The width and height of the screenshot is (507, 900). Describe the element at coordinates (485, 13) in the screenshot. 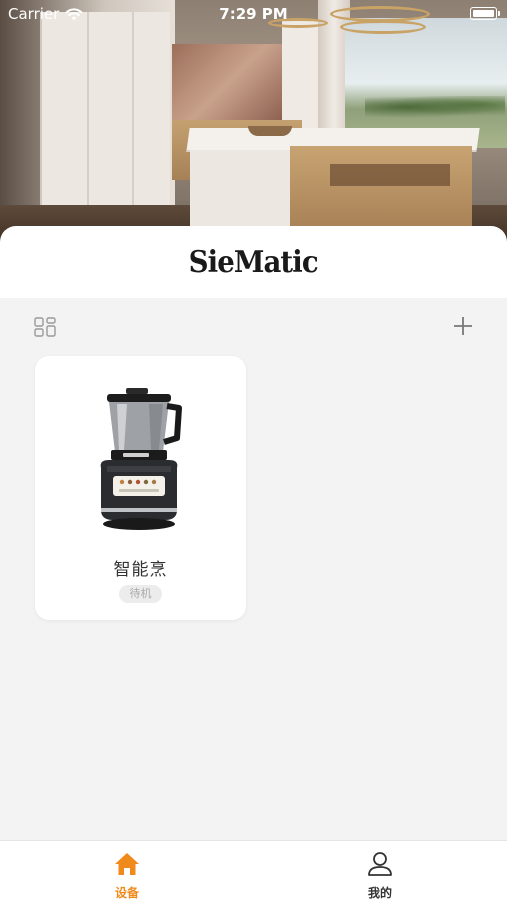

I see `battery-icon` at that location.